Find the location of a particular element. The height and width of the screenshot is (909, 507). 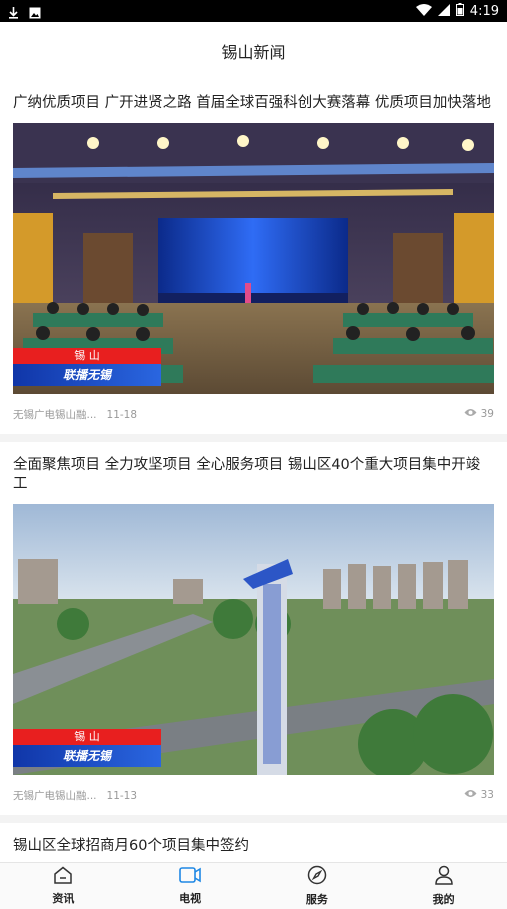

battery-icon is located at coordinates (459, 11).